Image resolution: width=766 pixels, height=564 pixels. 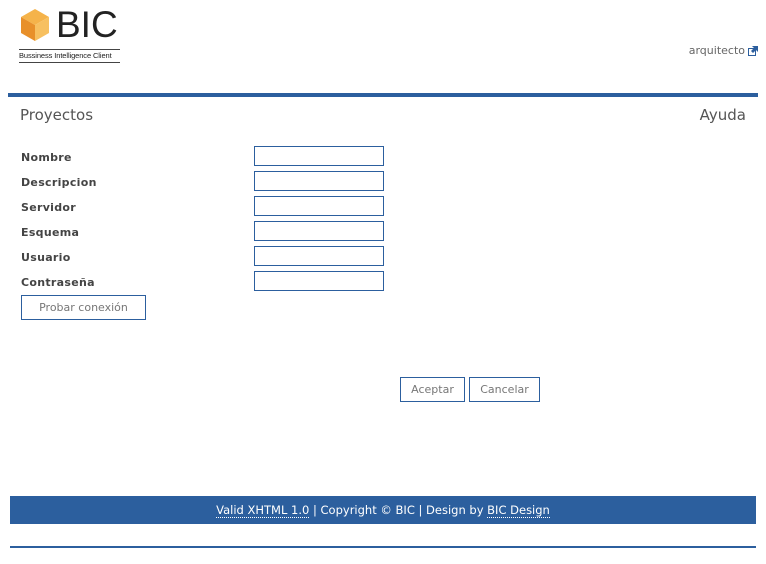 What do you see at coordinates (58, 282) in the screenshot?
I see `label-contrasena: Contraseña` at bounding box center [58, 282].